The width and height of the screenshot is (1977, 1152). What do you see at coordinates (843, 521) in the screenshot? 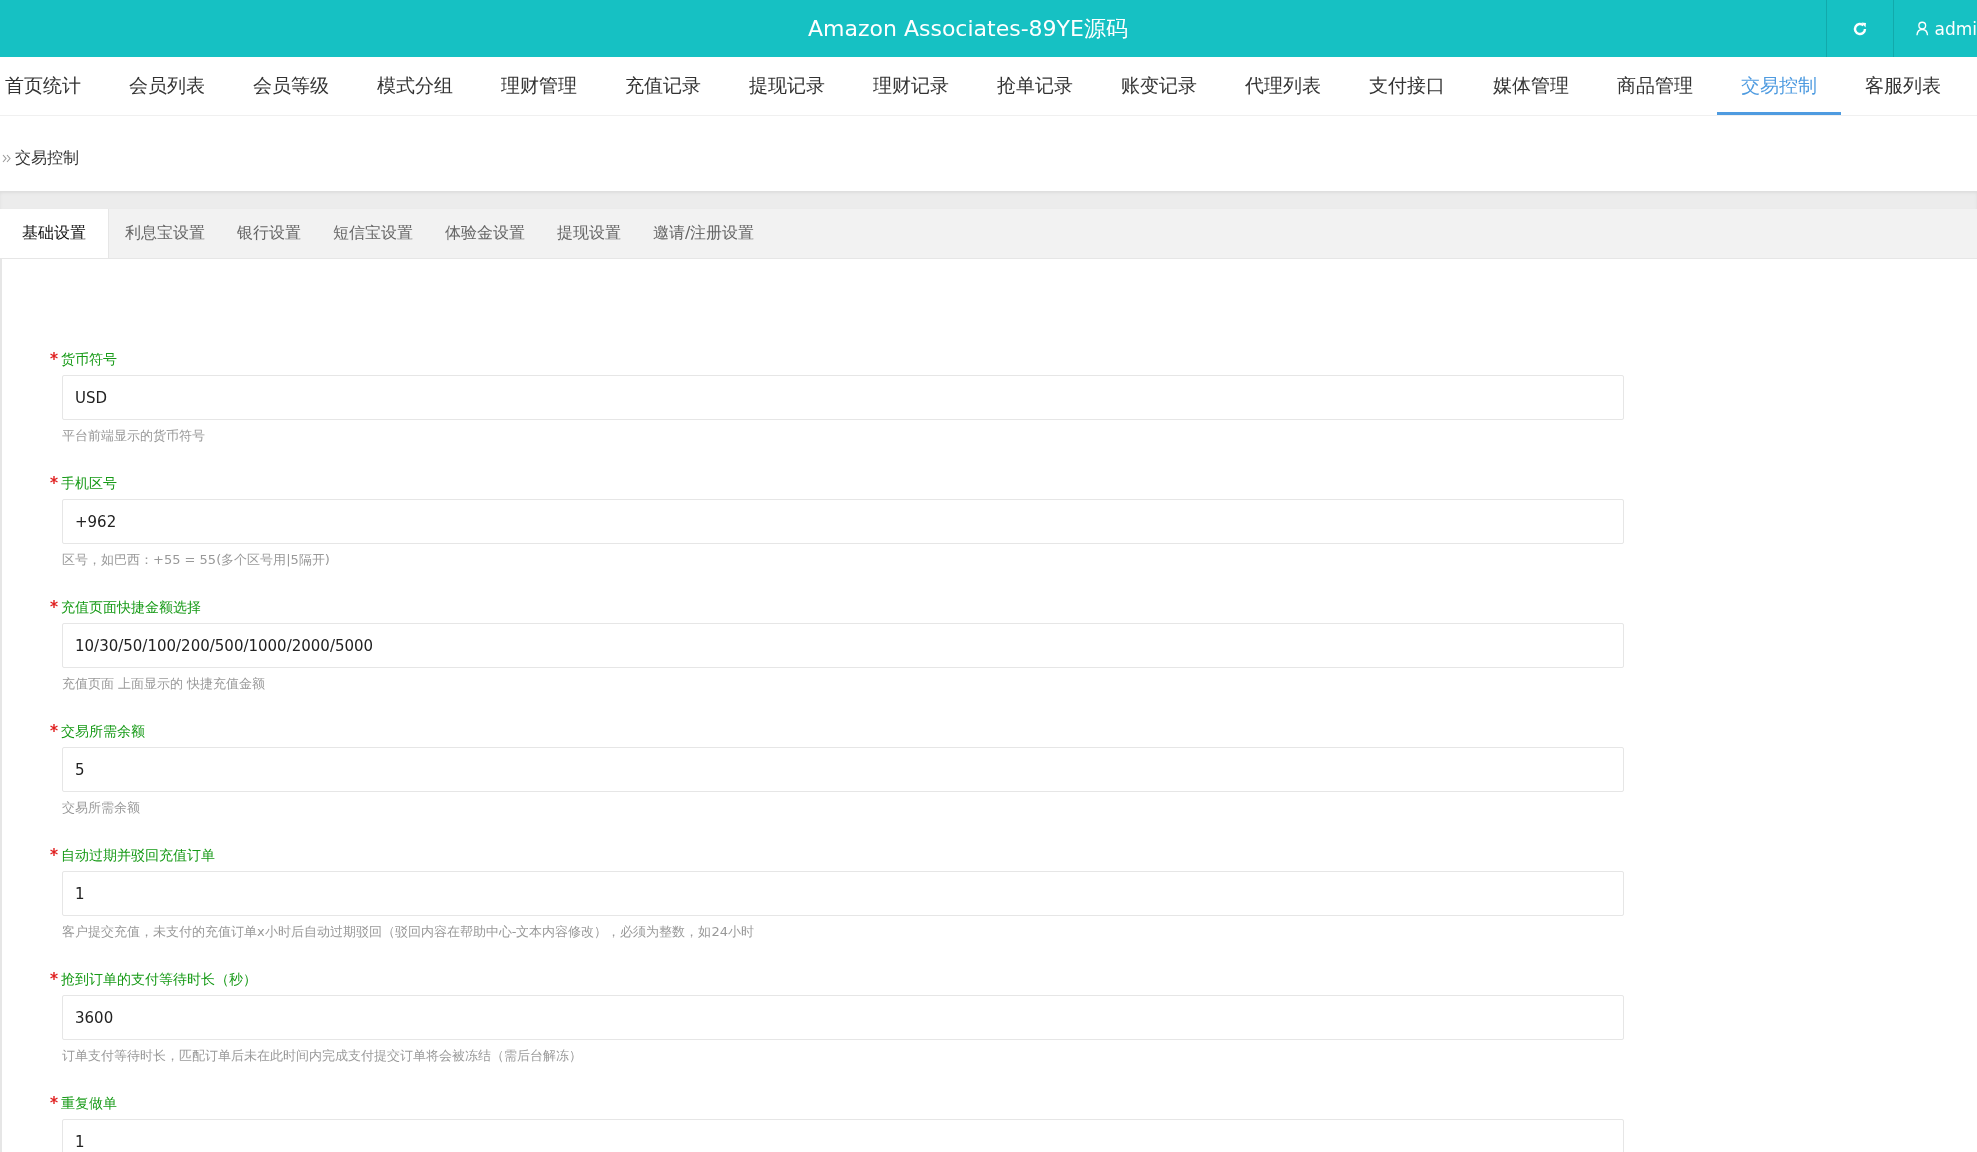
I see `input-field: +962` at bounding box center [843, 521].